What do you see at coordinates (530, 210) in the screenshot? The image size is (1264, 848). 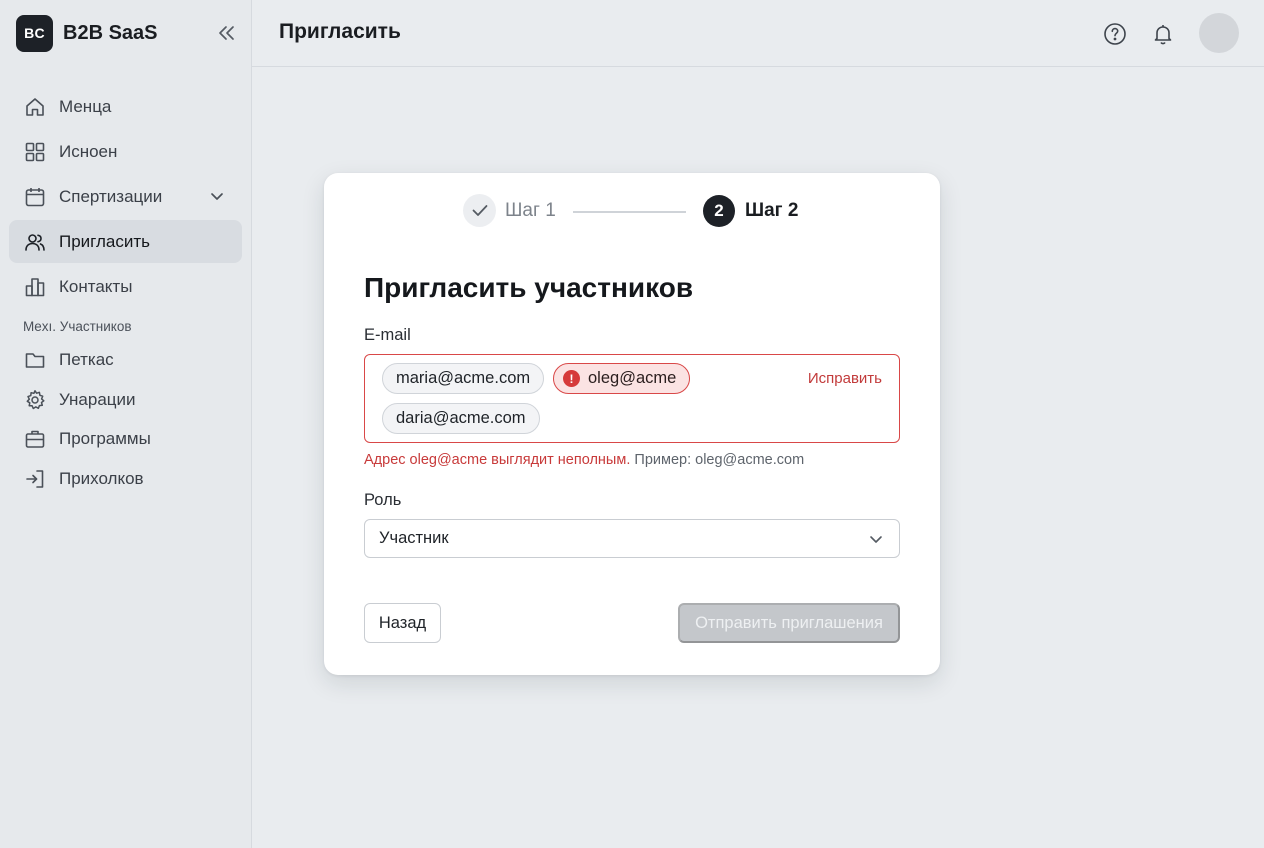 I see `step-1-label: Шаг 1` at bounding box center [530, 210].